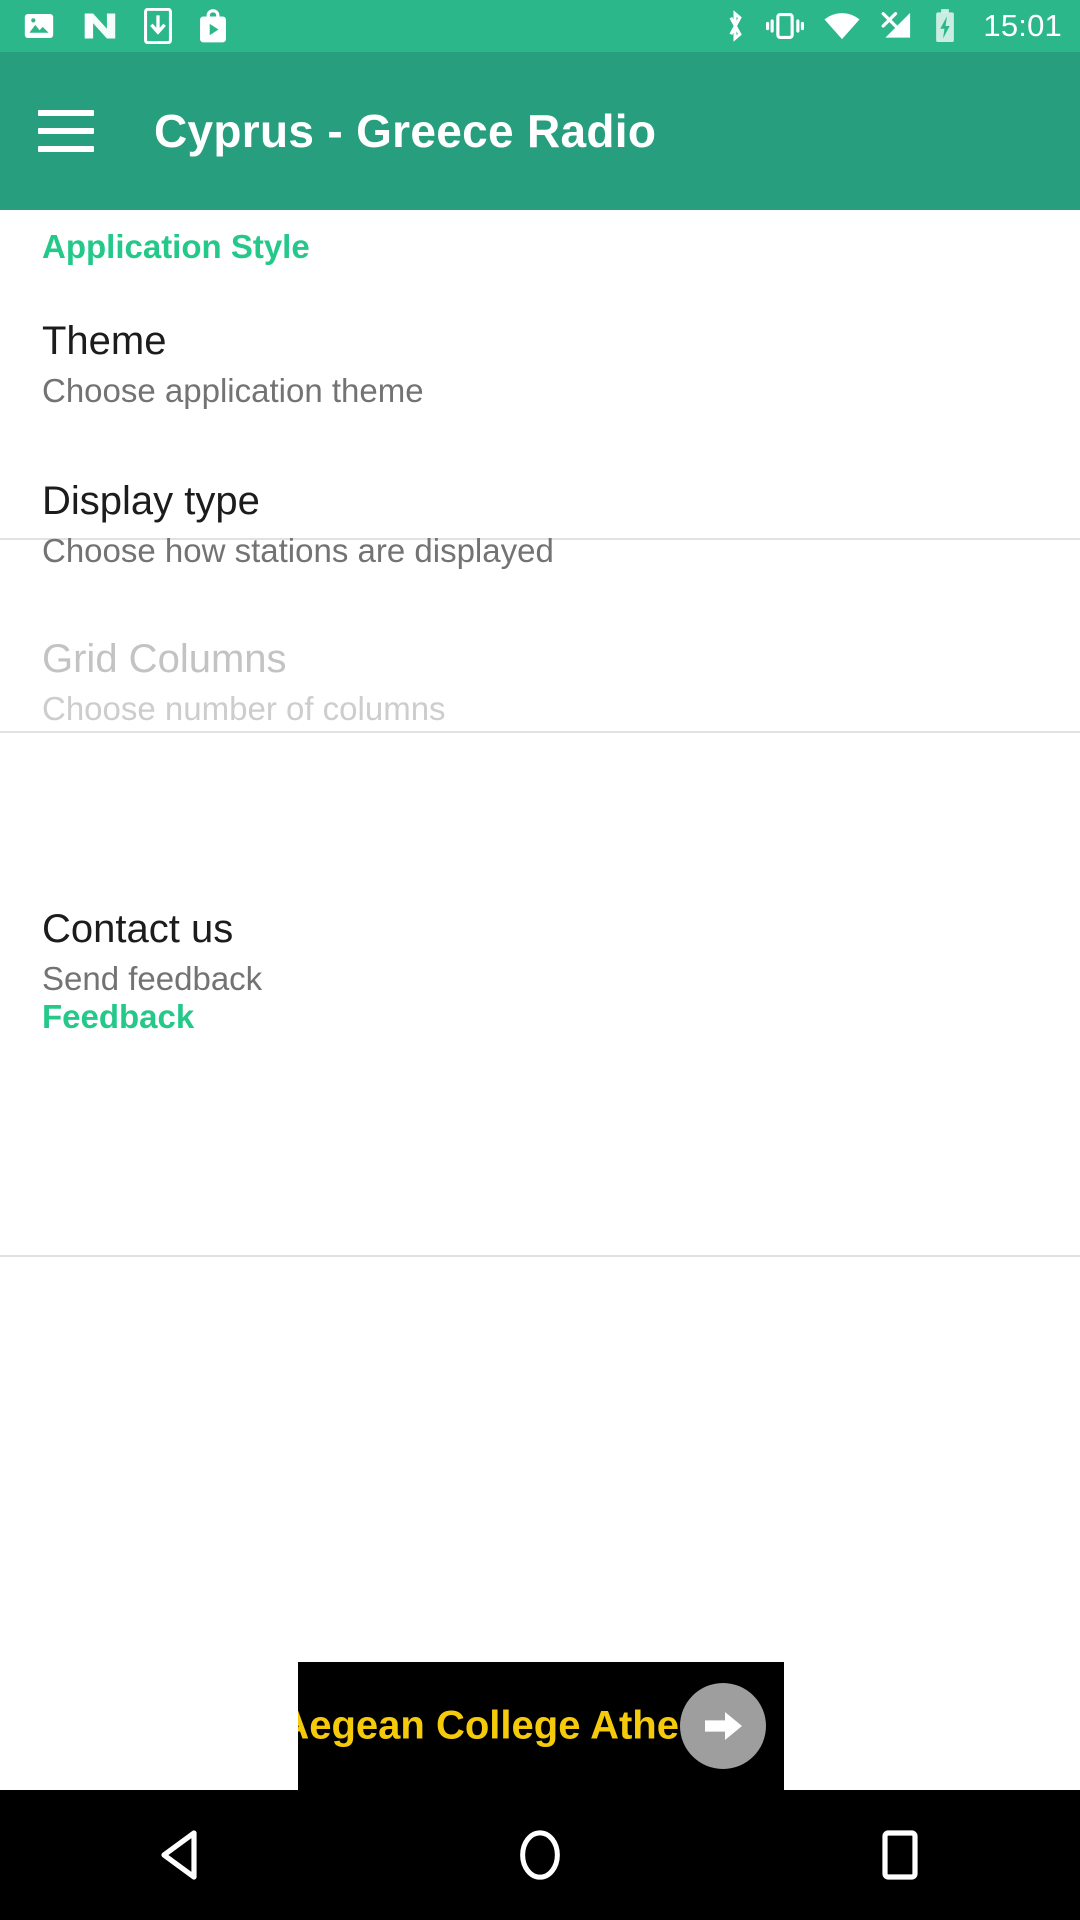 The height and width of the screenshot is (1920, 1080). I want to click on pref-summary: Choose number of columns, so click(244, 708).